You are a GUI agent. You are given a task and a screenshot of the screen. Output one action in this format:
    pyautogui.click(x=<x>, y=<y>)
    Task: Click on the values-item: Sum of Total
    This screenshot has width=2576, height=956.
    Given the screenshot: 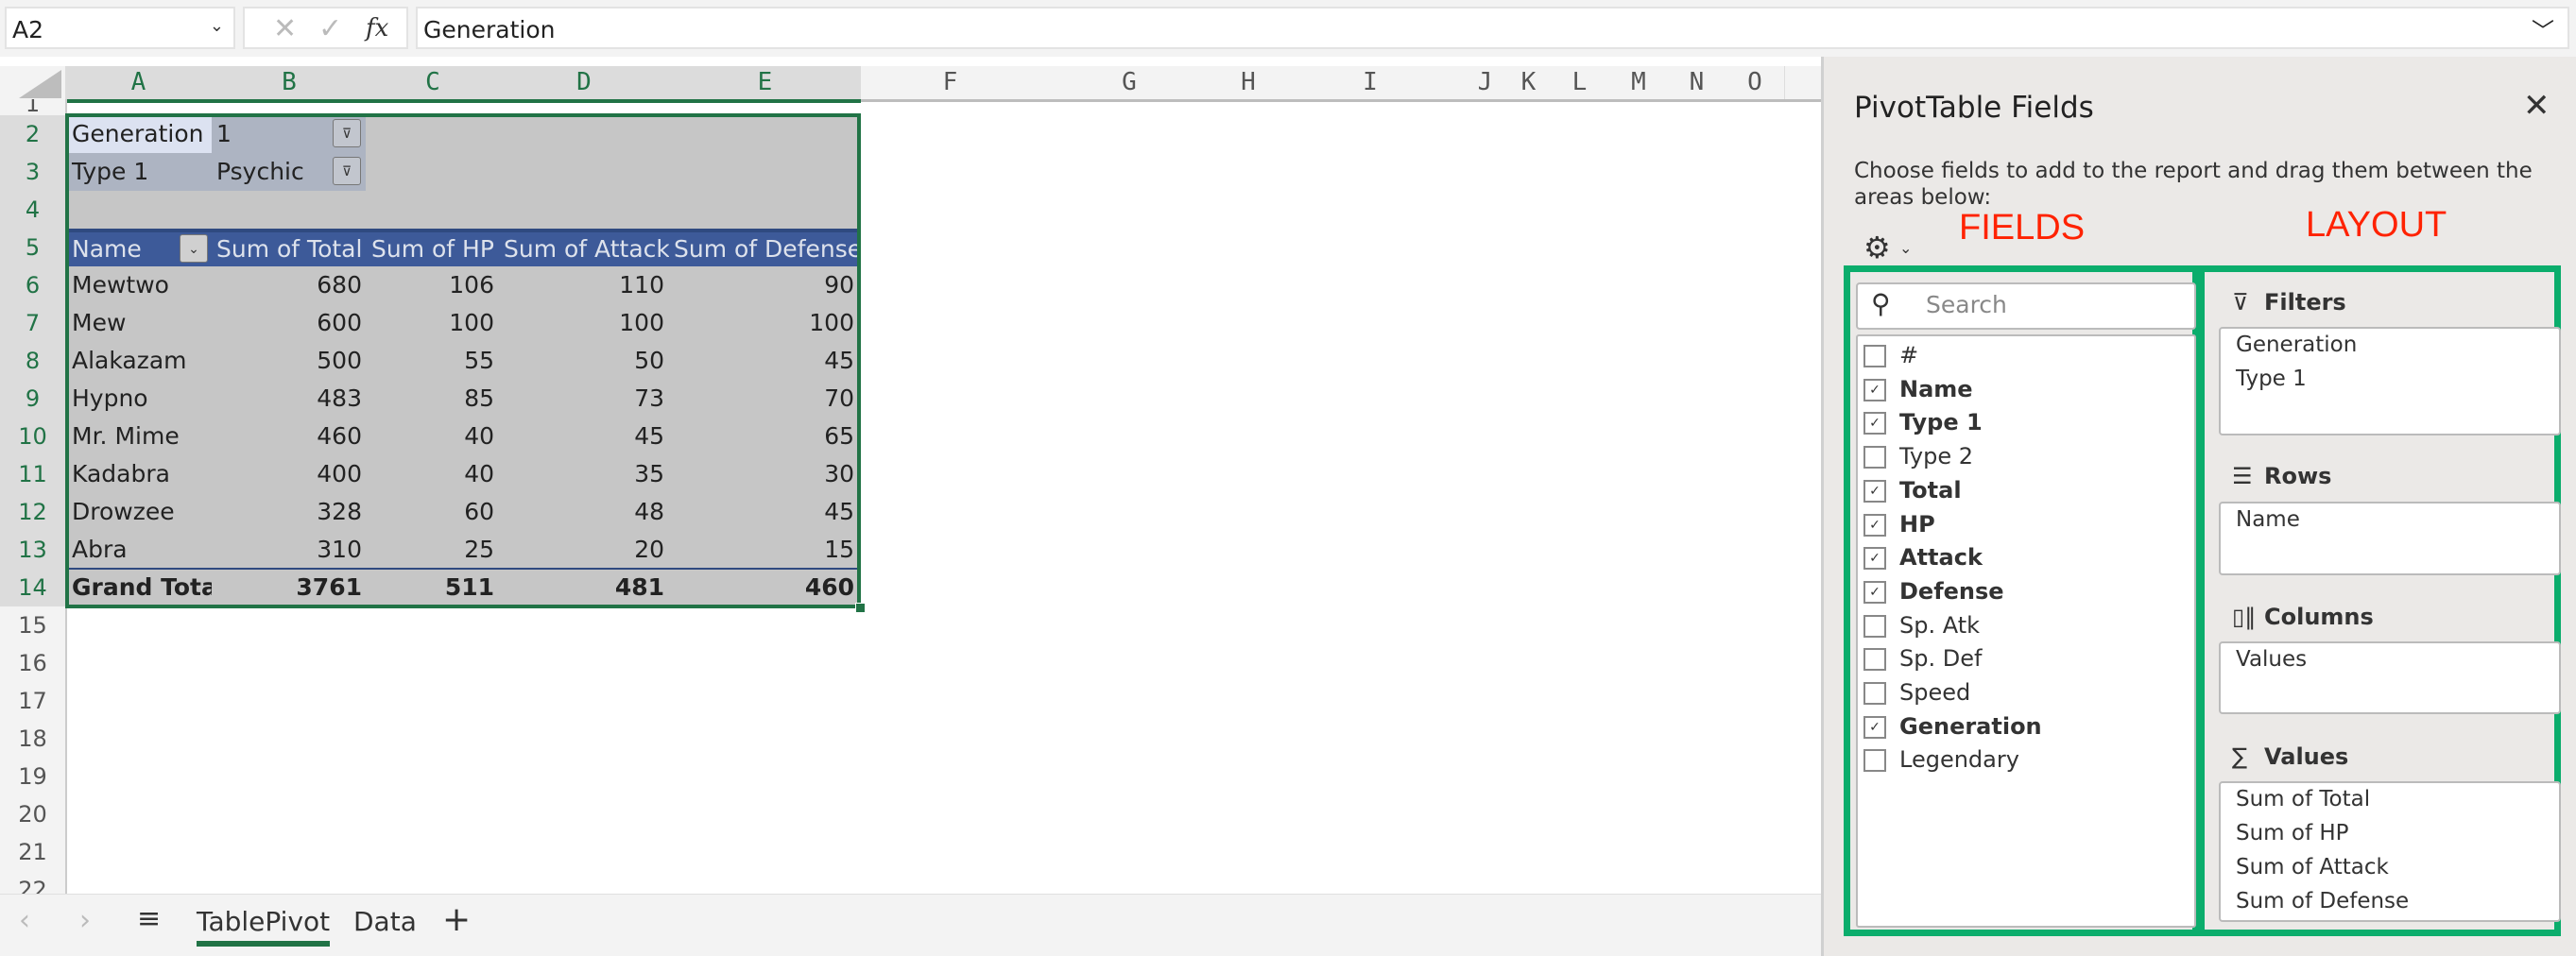 What is the action you would take?
    pyautogui.click(x=2303, y=799)
    